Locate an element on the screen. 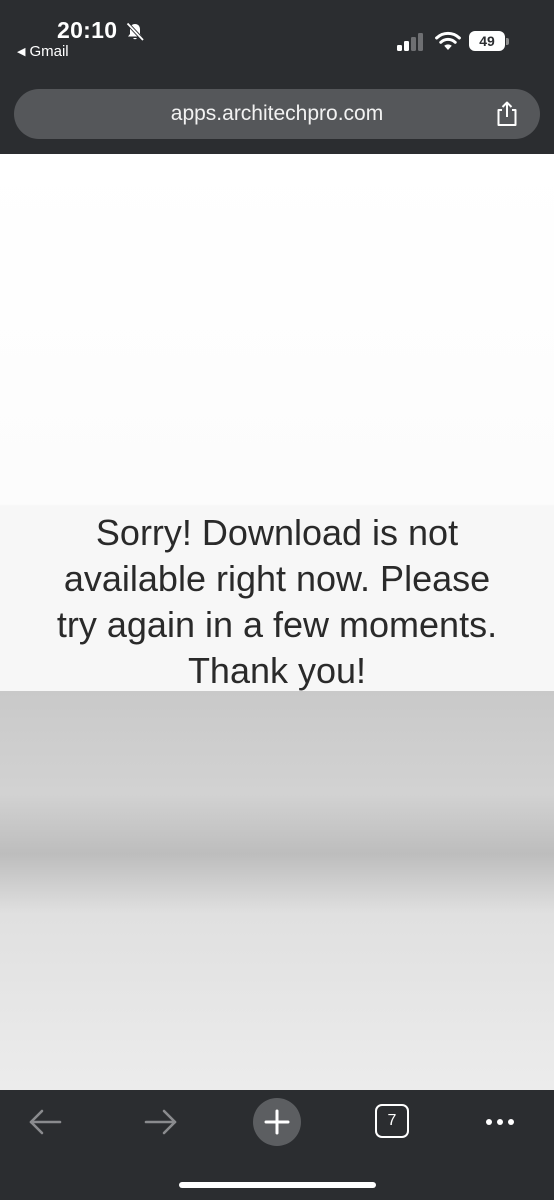  url-text: apps.architechpro.com is located at coordinates (277, 113).